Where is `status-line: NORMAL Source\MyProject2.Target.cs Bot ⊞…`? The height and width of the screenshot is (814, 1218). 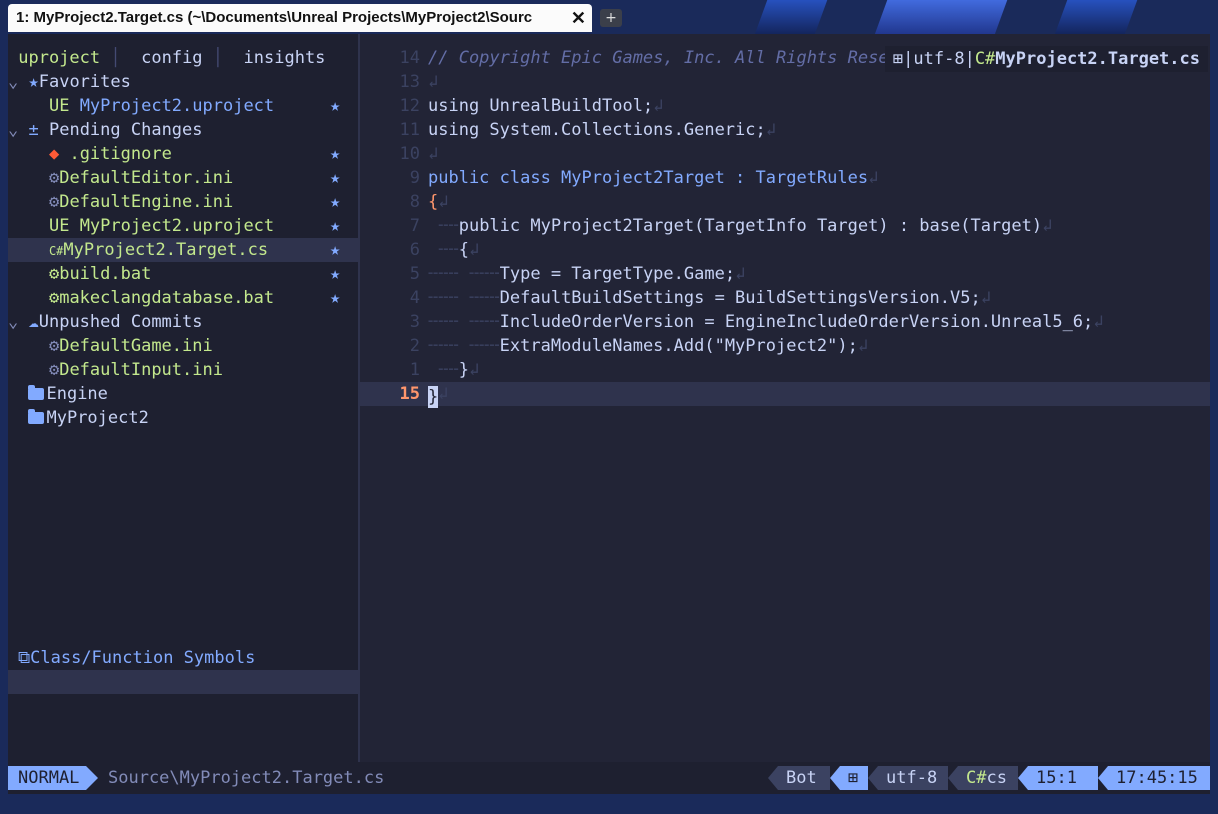 status-line: NORMAL Source\MyProject2.Target.cs Bot ⊞… is located at coordinates (609, 778).